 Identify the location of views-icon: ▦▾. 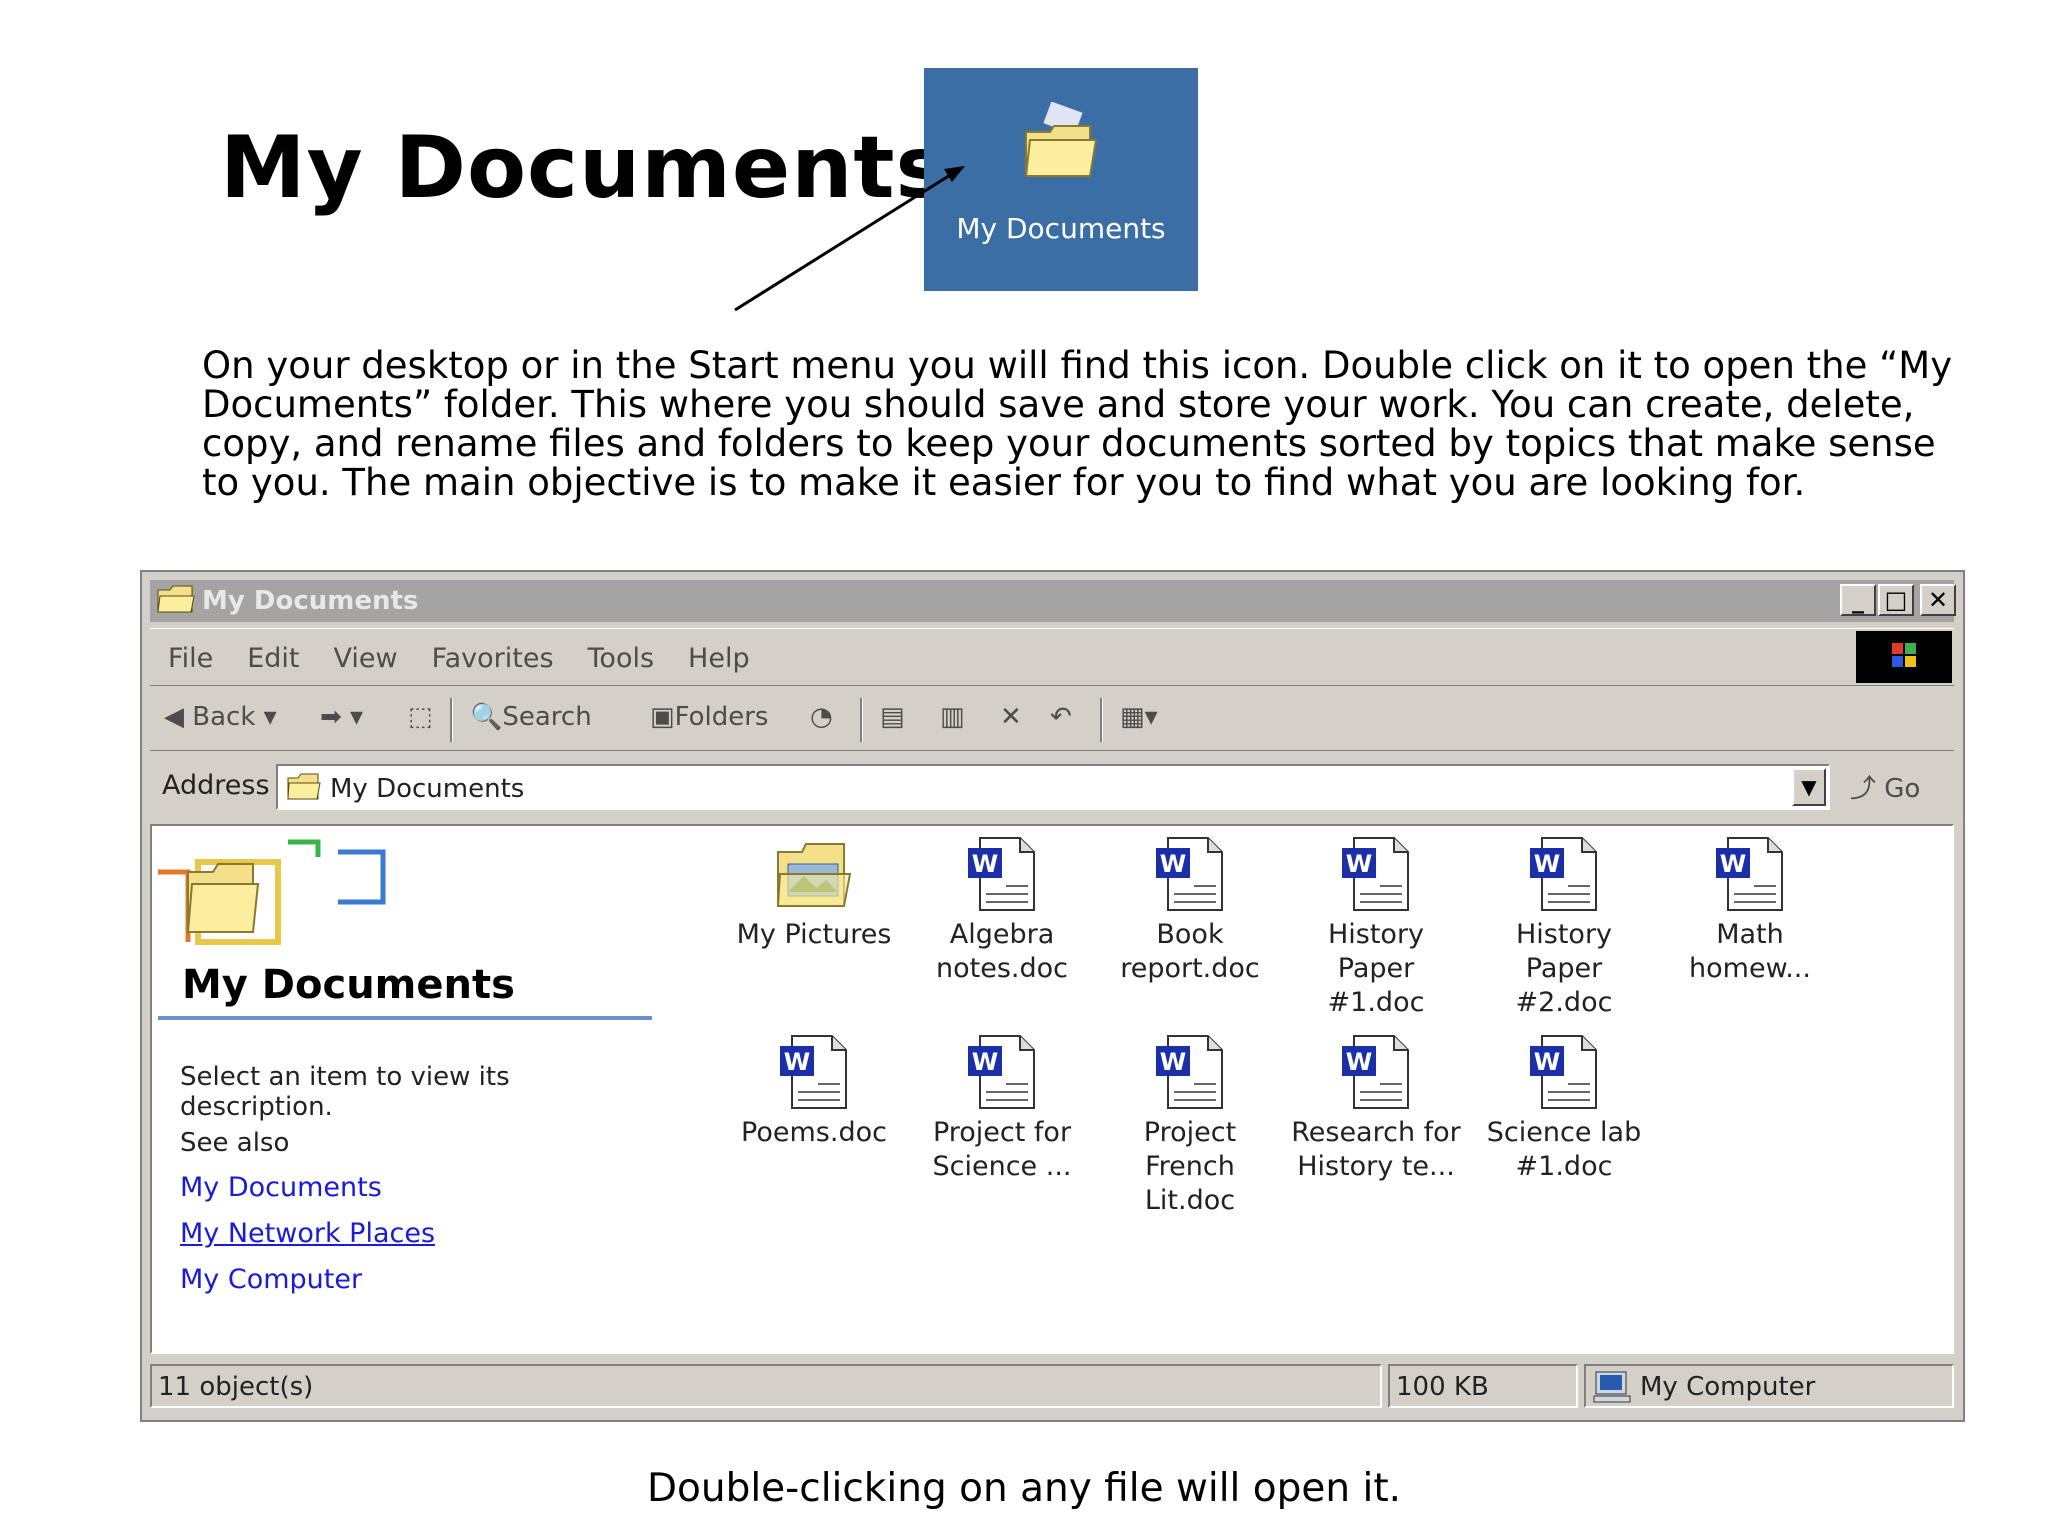
(1139, 717).